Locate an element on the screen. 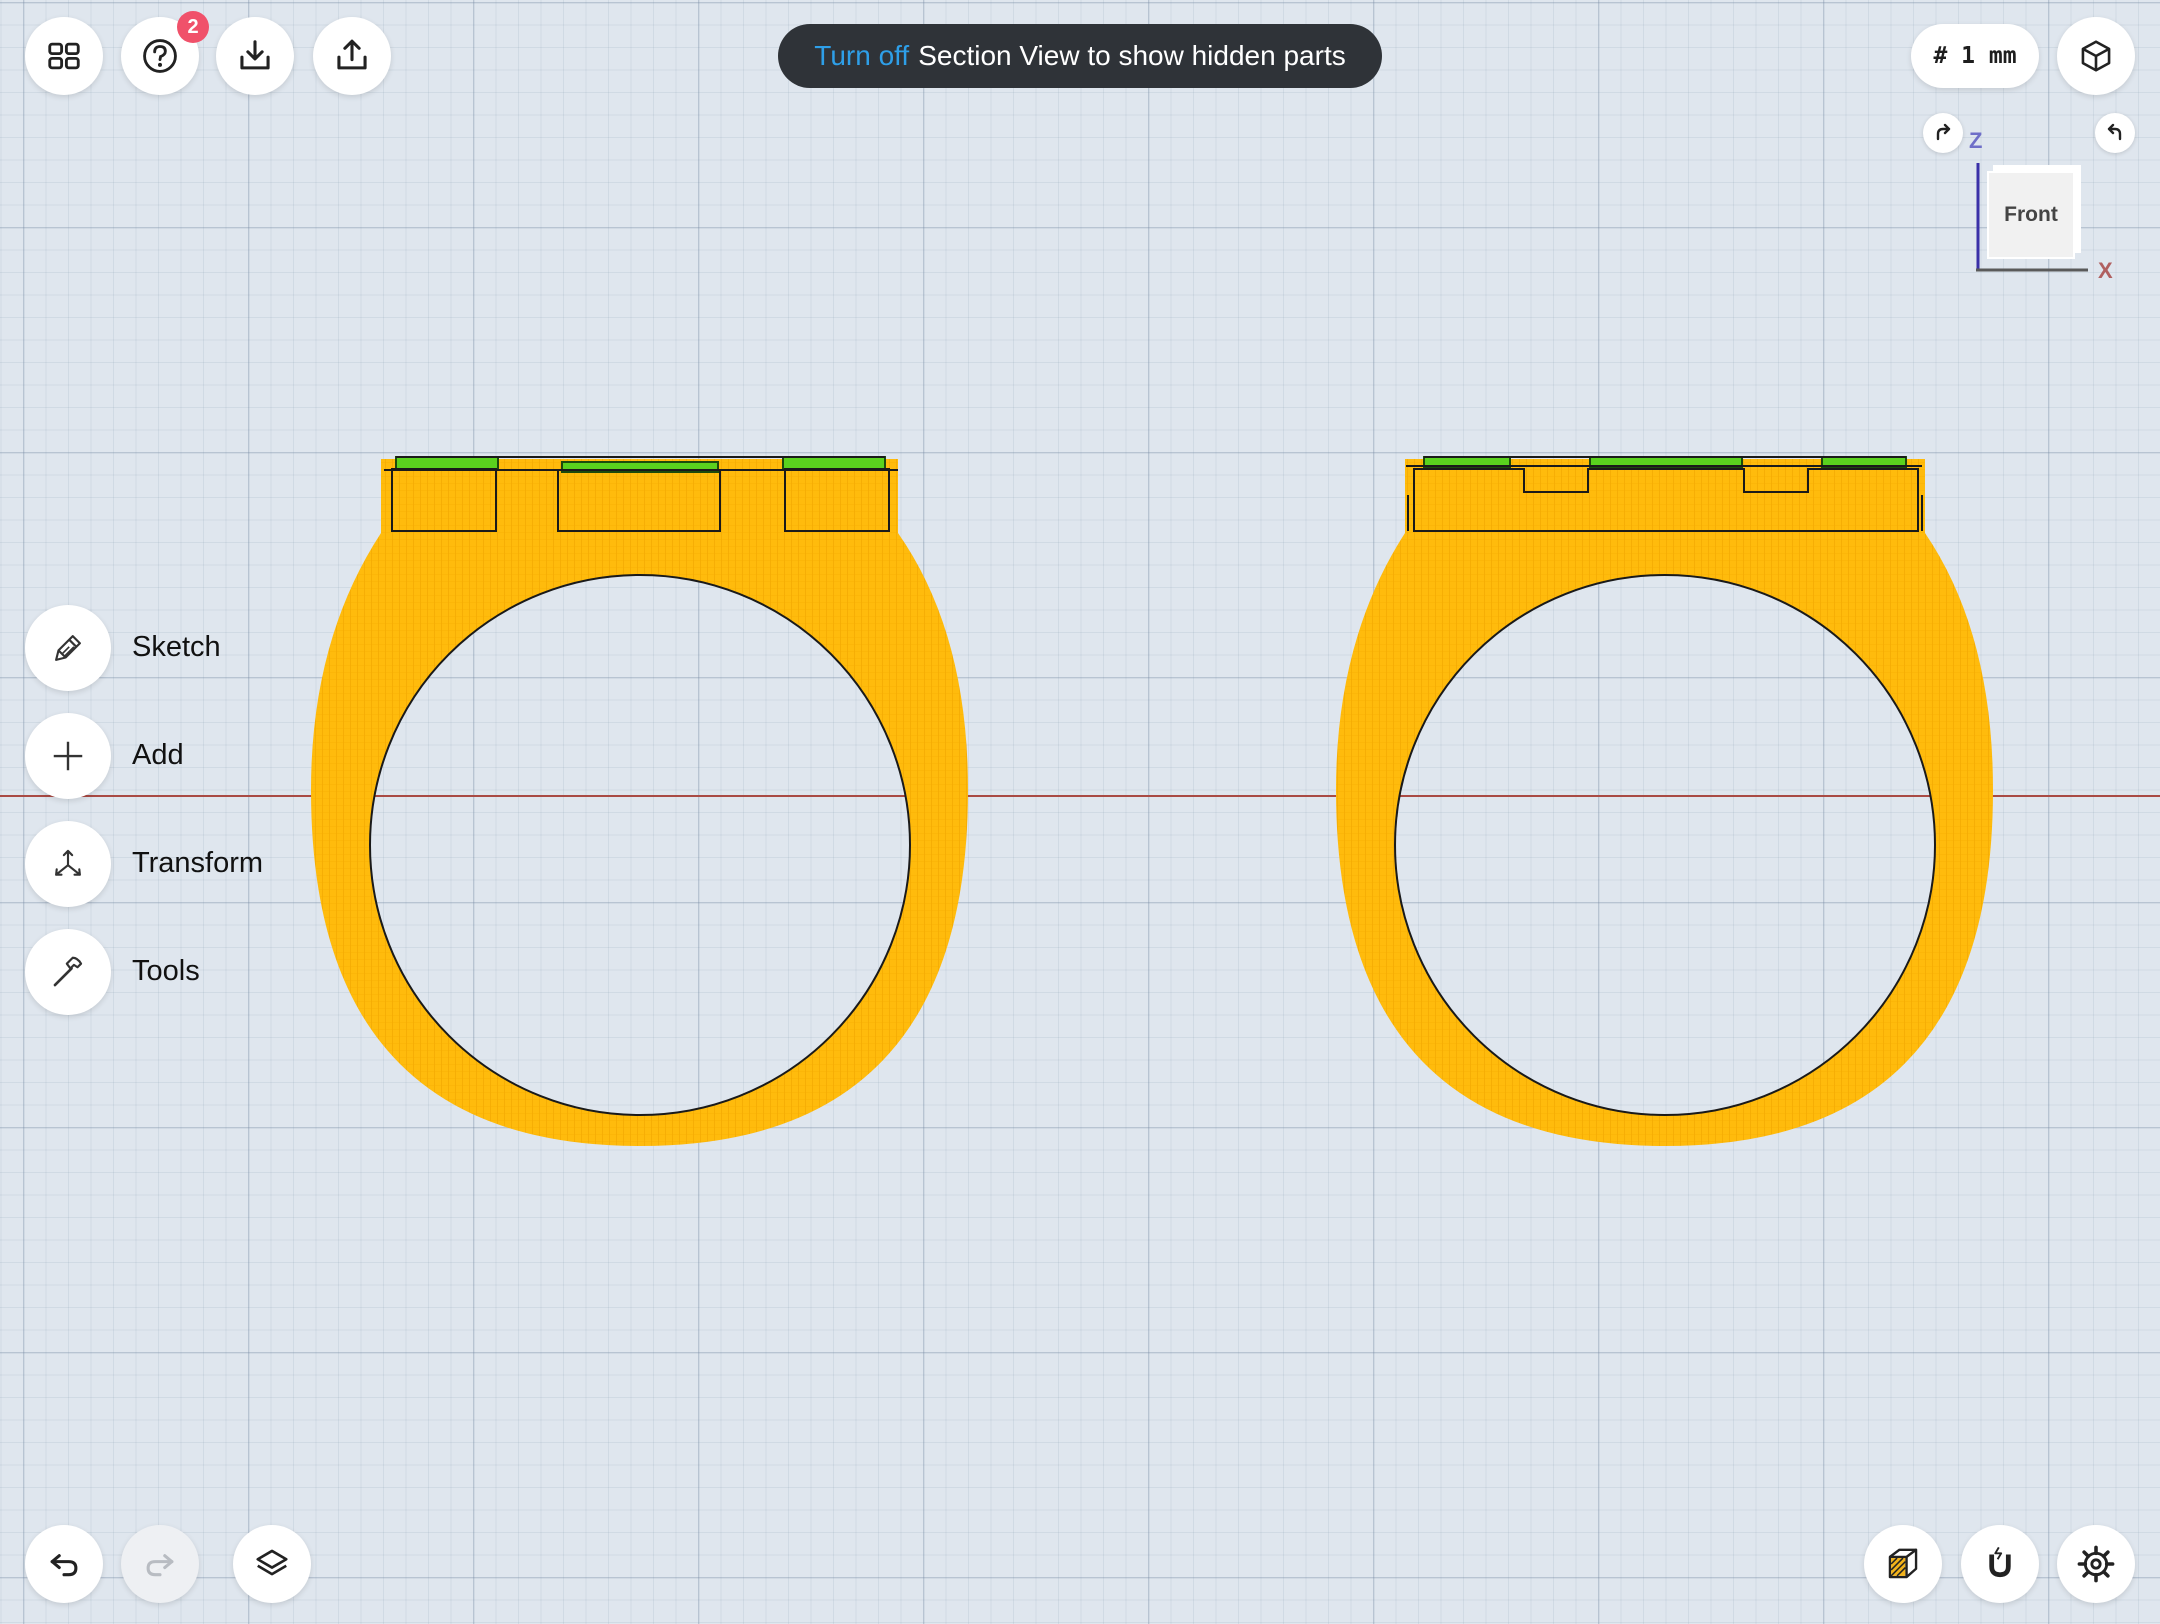 The width and height of the screenshot is (2160, 1624). x-axis-label: X is located at coordinates (2105, 270).